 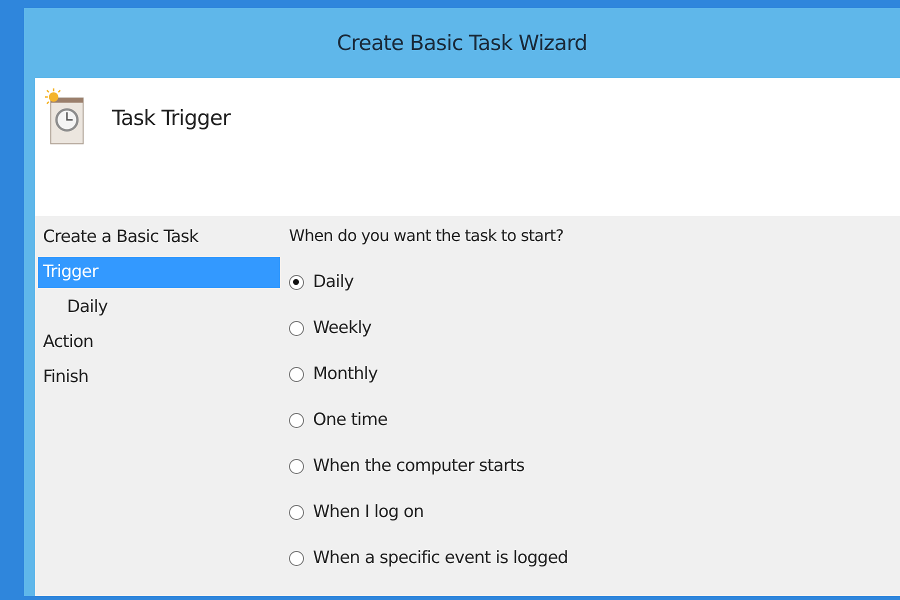 What do you see at coordinates (159, 307) in the screenshot?
I see `sidebar-item: Daily` at bounding box center [159, 307].